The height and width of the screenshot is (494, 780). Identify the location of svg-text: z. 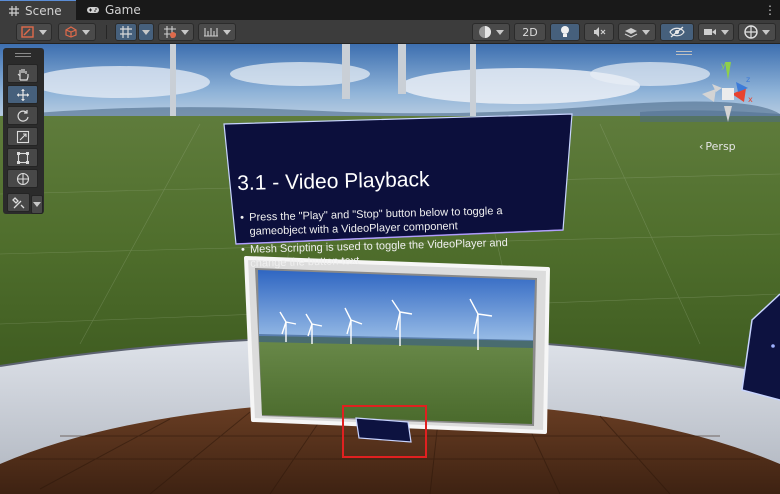
(748, 79).